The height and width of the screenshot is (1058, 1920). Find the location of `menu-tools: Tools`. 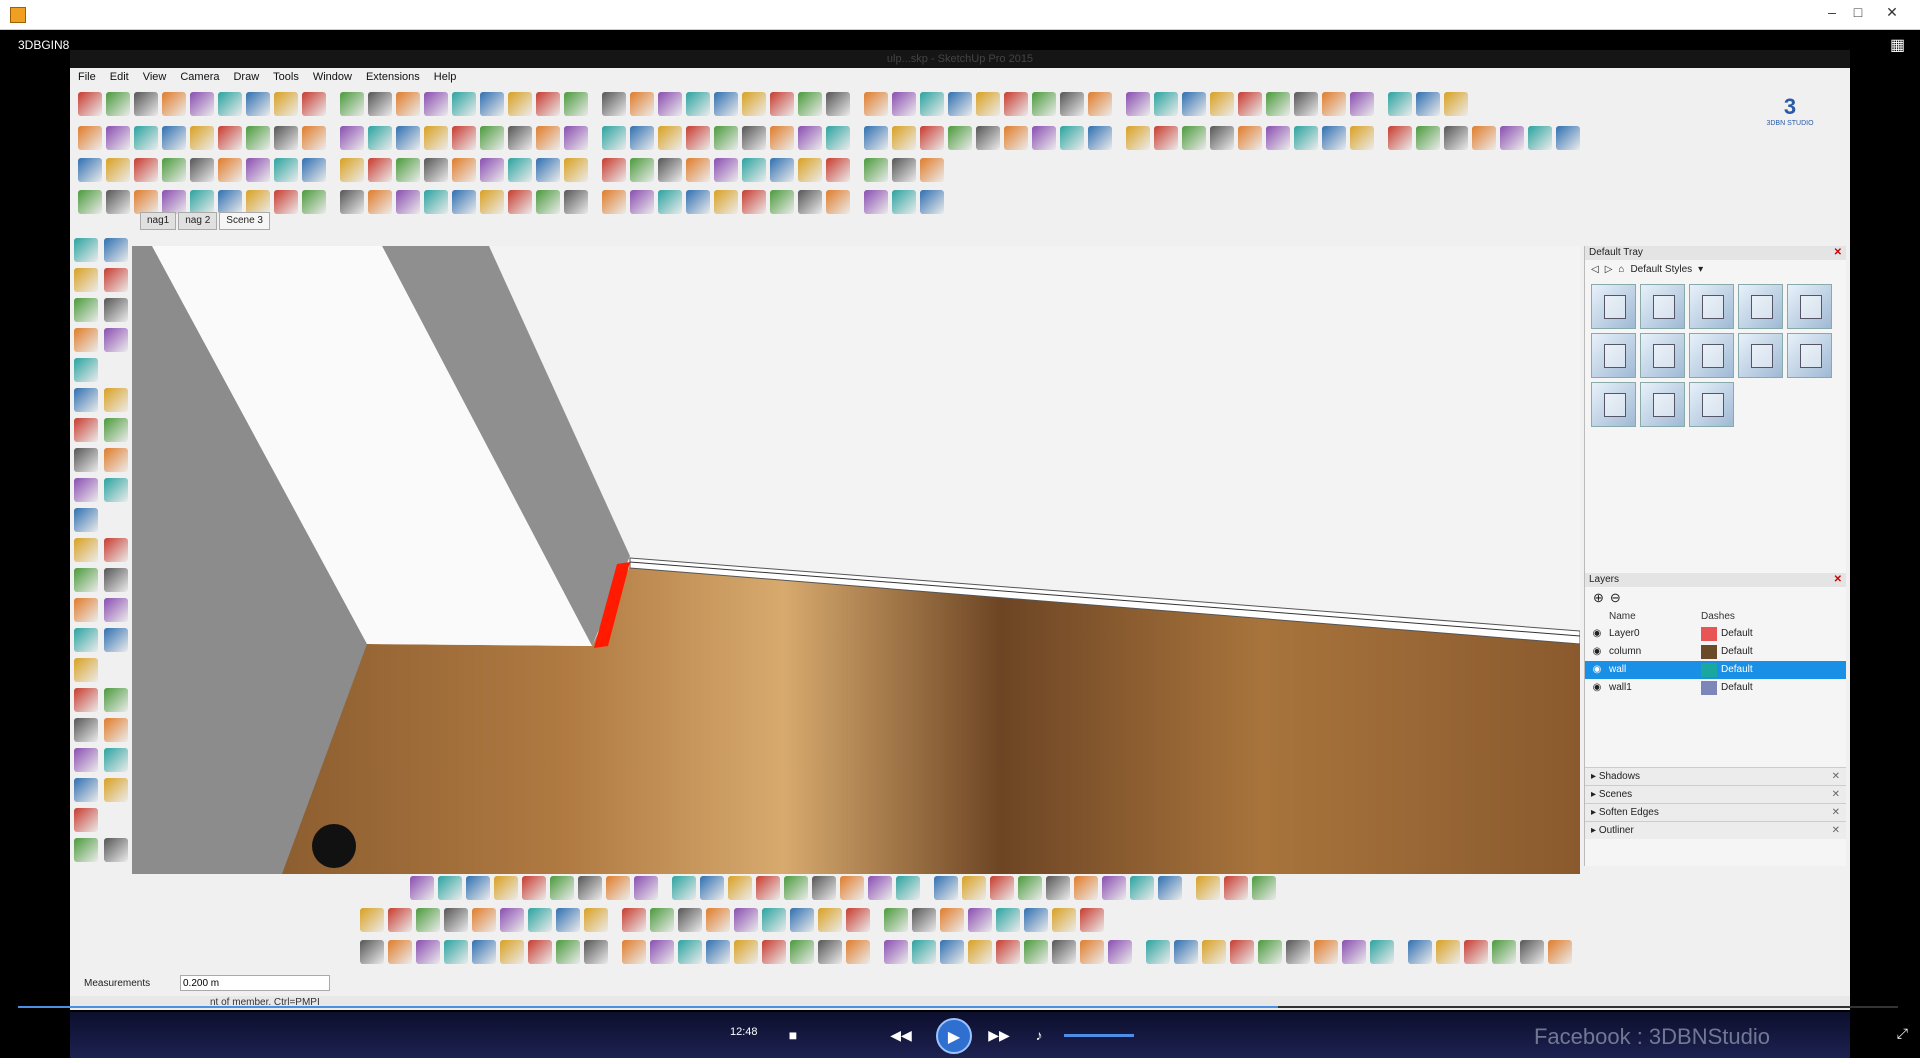

menu-tools: Tools is located at coordinates (286, 77).